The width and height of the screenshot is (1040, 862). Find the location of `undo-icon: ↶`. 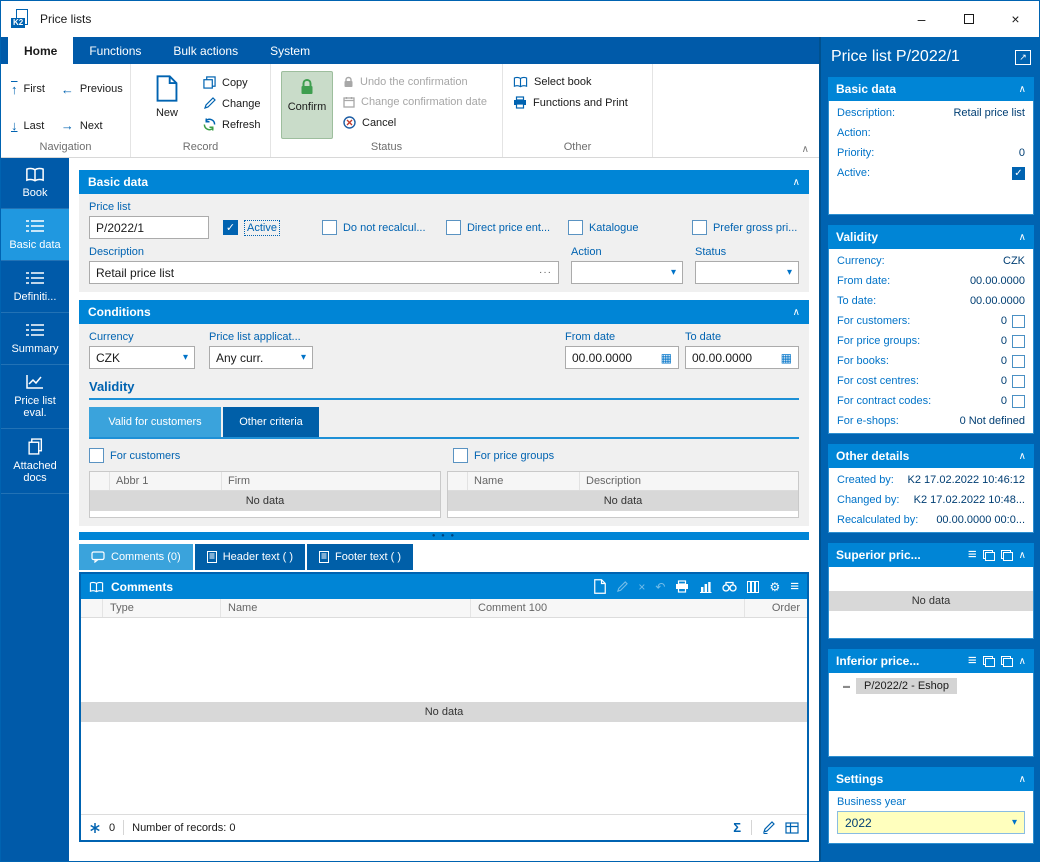

undo-icon: ↶ is located at coordinates (660, 586).